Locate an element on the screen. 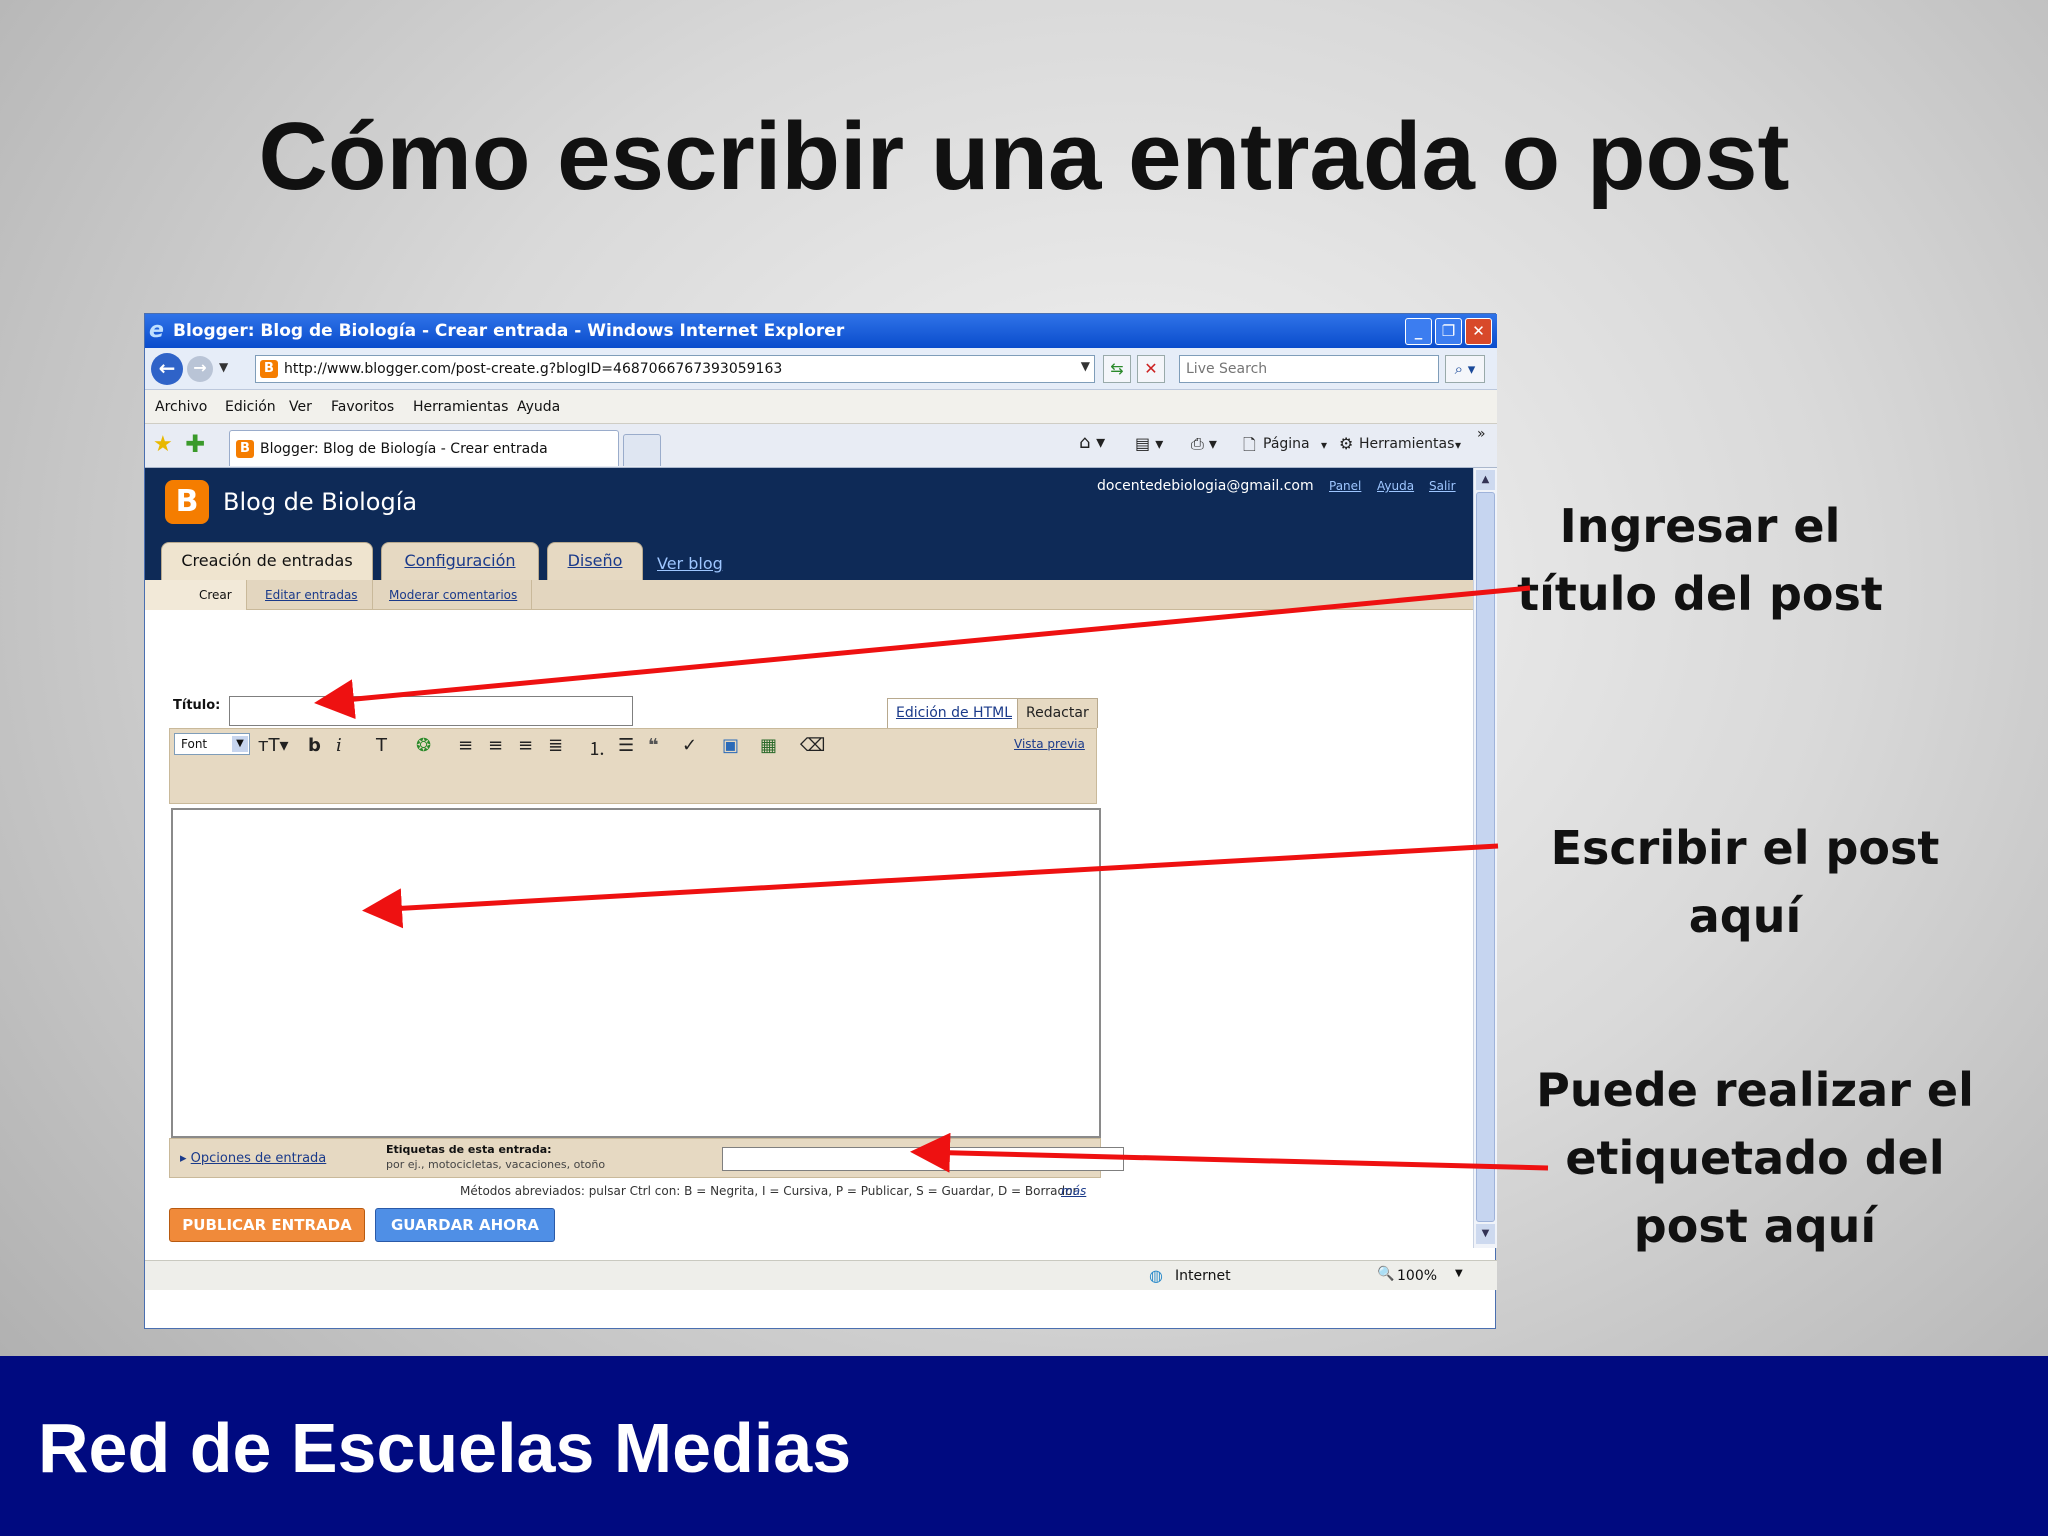 The width and height of the screenshot is (2048, 1536). footer-text: Red de Escuelas Medias is located at coordinates (445, 1448).